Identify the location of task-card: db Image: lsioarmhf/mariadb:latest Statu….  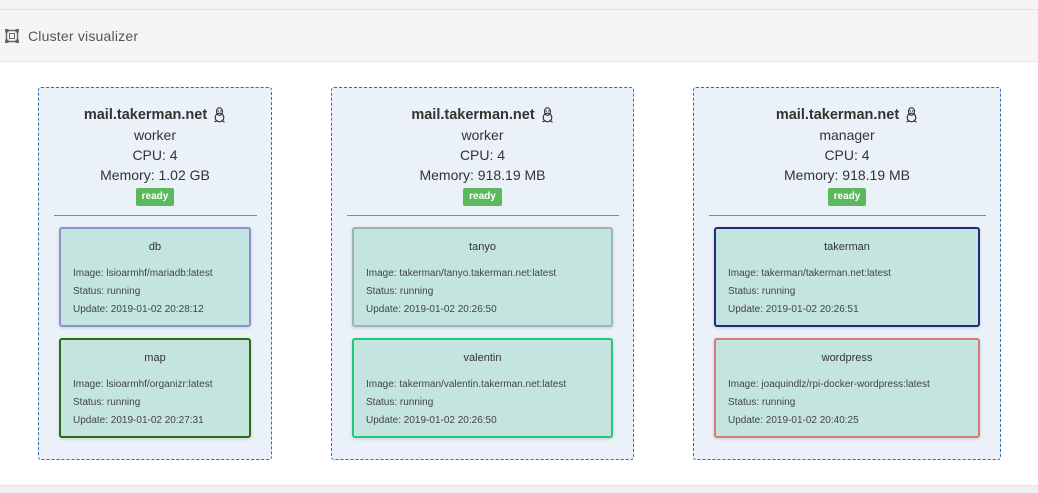
(155, 277).